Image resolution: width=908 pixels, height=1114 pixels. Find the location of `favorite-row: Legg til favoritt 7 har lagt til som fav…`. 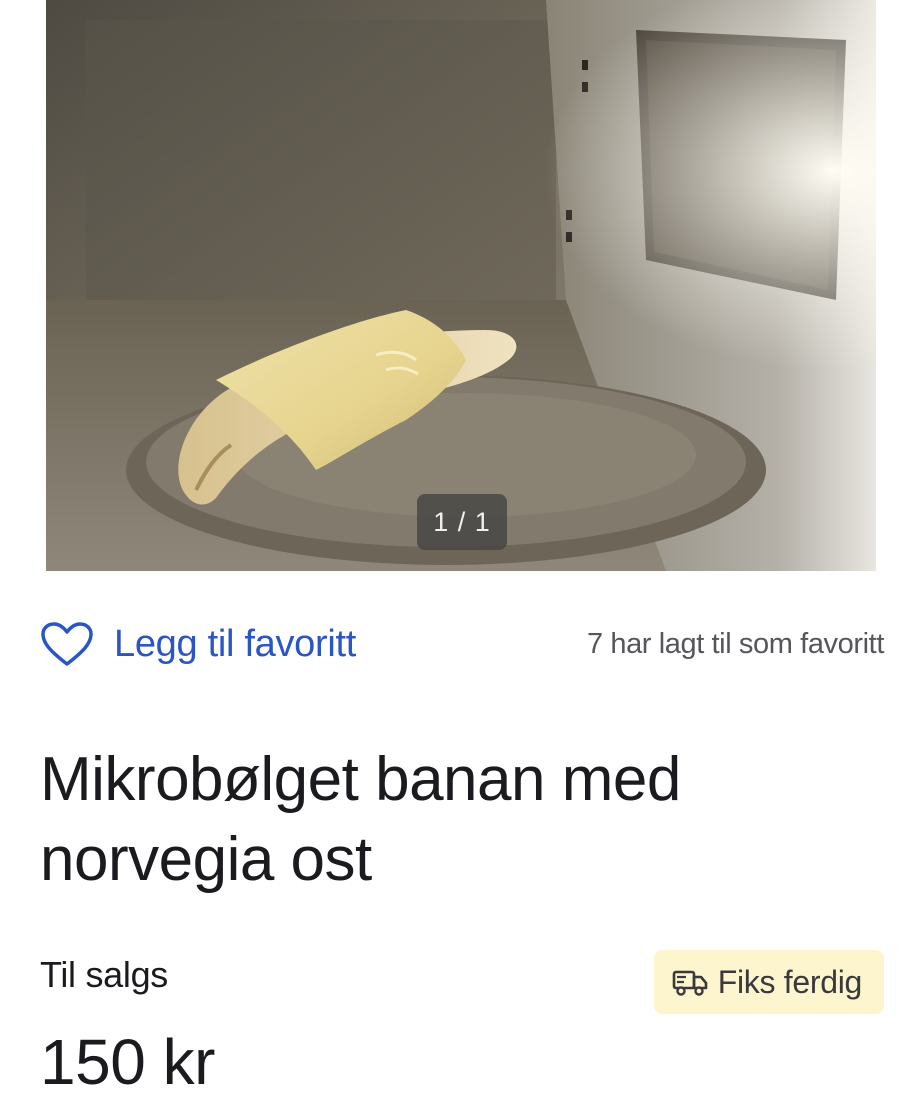

favorite-row: Legg til favoritt 7 har lagt til som fav… is located at coordinates (462, 644).